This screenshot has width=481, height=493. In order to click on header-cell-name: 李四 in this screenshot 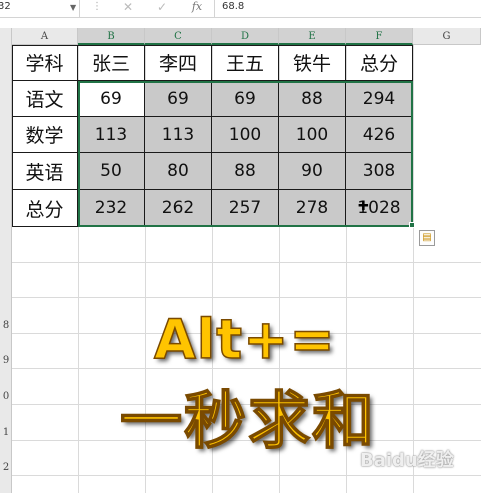, I will do `click(178, 63)`.